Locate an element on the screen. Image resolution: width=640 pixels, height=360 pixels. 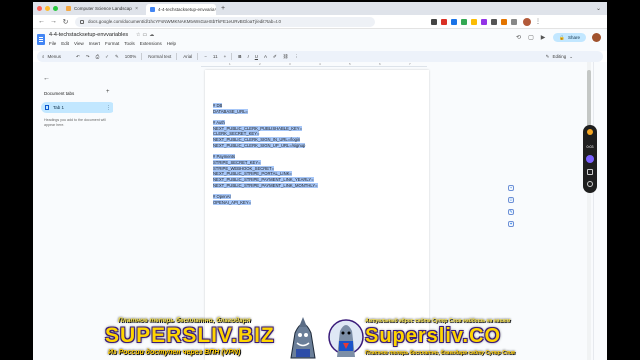
forward-arrow-icon: → is located at coordinates (53, 21).